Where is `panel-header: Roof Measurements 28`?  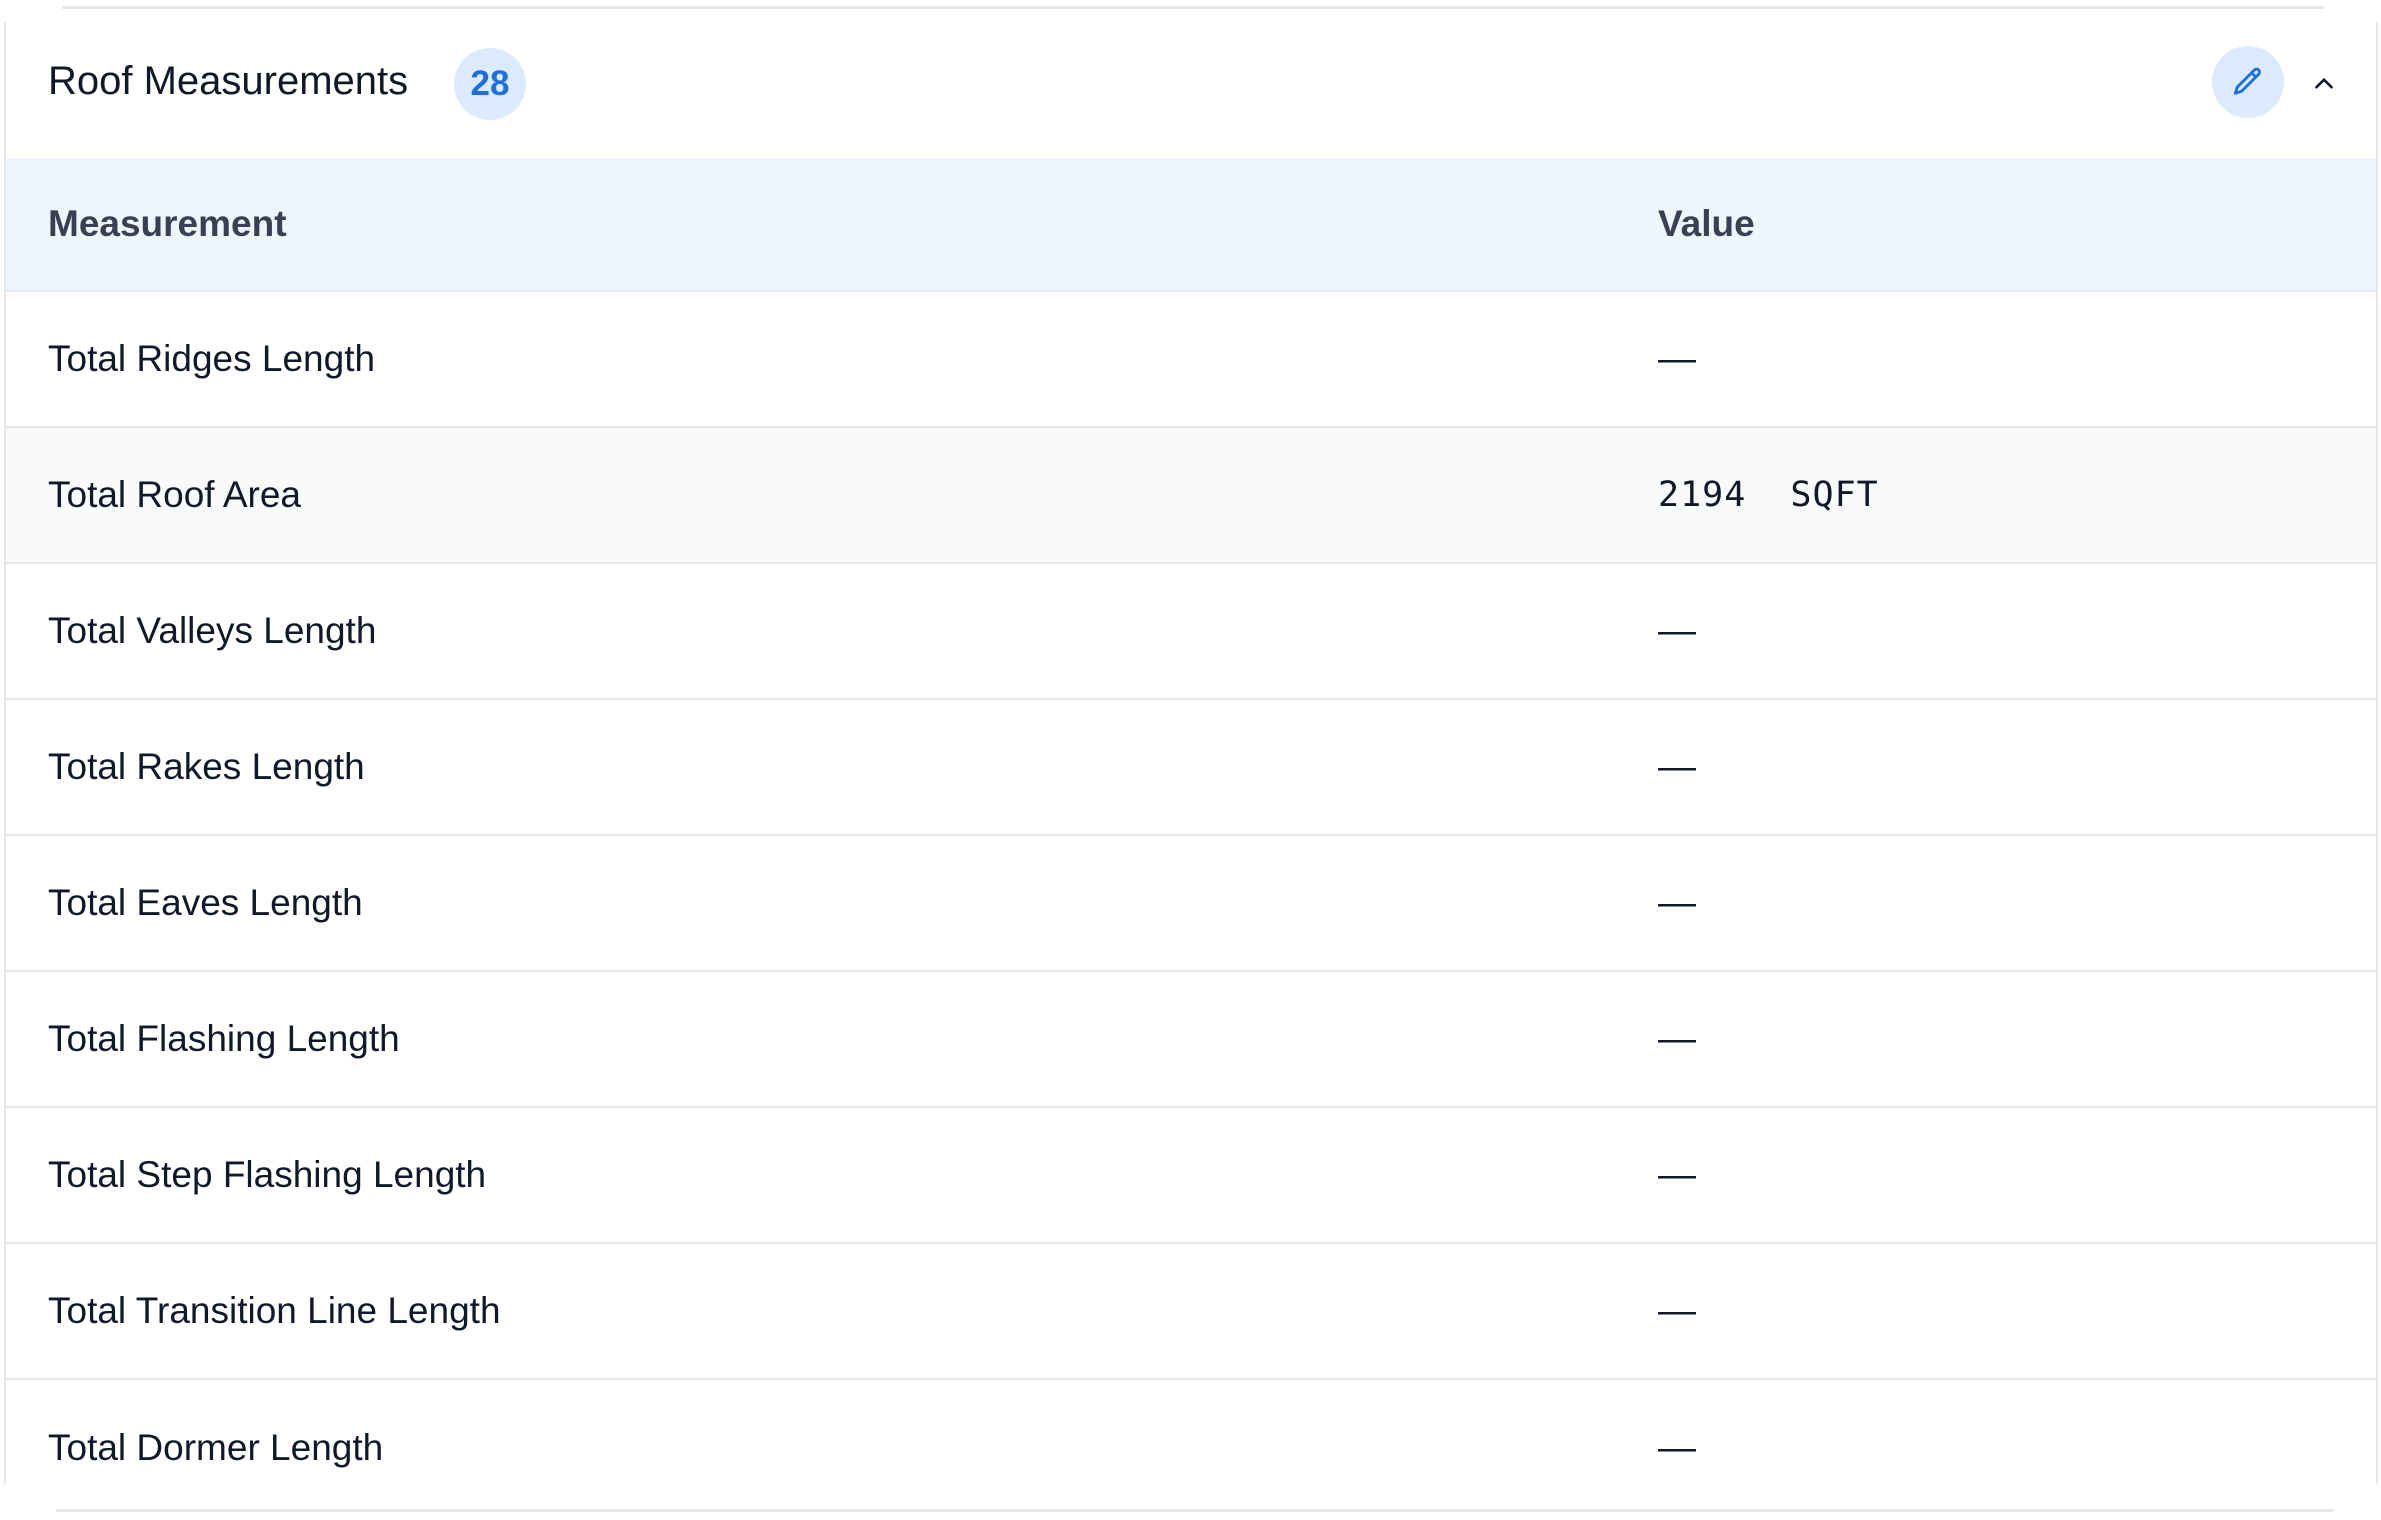
panel-header: Roof Measurements 28 is located at coordinates (1191, 90).